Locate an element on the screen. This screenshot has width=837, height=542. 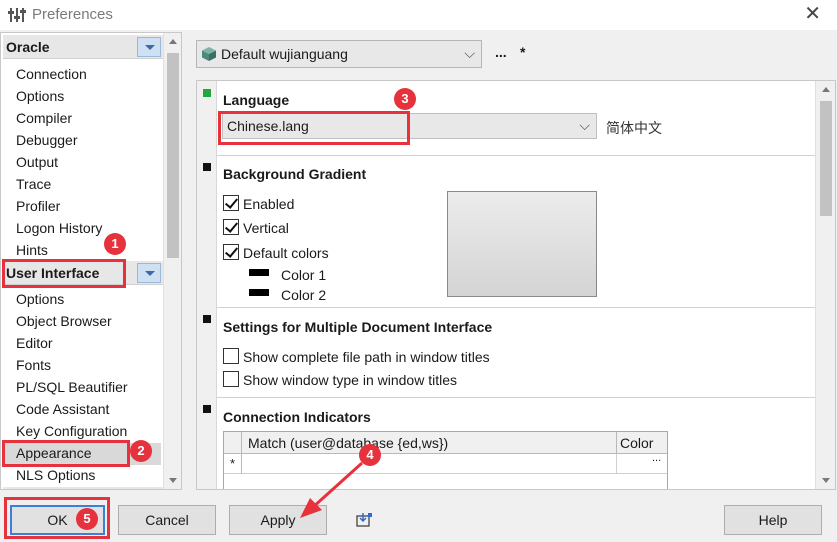
nav-section-label: Oracle is located at coordinates (28, 47).